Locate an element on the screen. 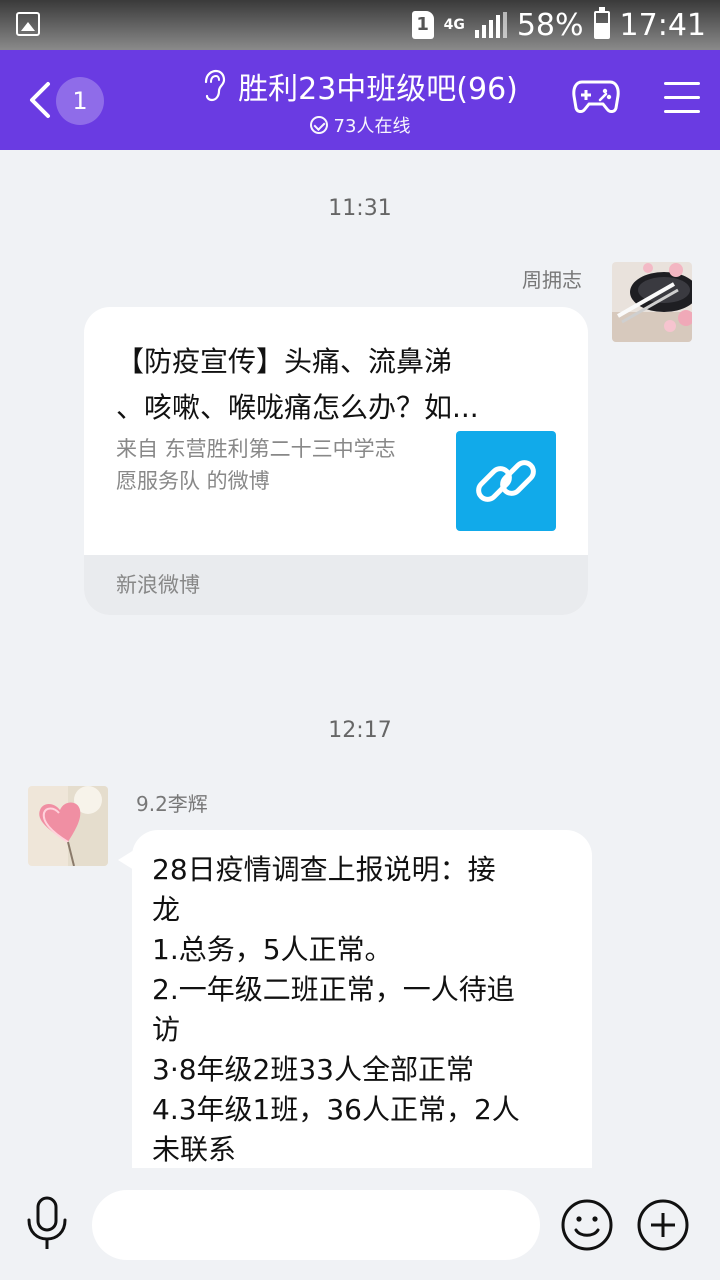 The width and height of the screenshot is (720, 1280). plus-icon is located at coordinates (663, 1225).